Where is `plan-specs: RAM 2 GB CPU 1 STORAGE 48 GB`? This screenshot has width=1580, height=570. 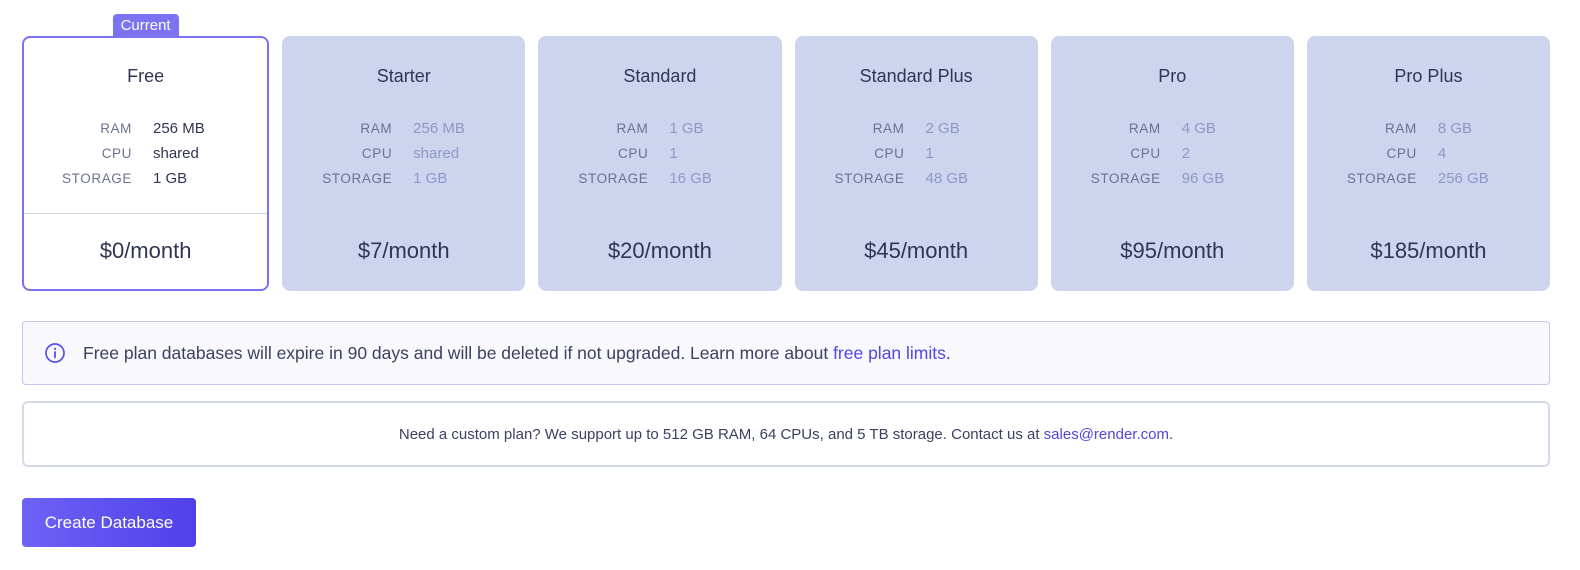 plan-specs: RAM 2 GB CPU 1 STORAGE 48 GB is located at coordinates (916, 153).